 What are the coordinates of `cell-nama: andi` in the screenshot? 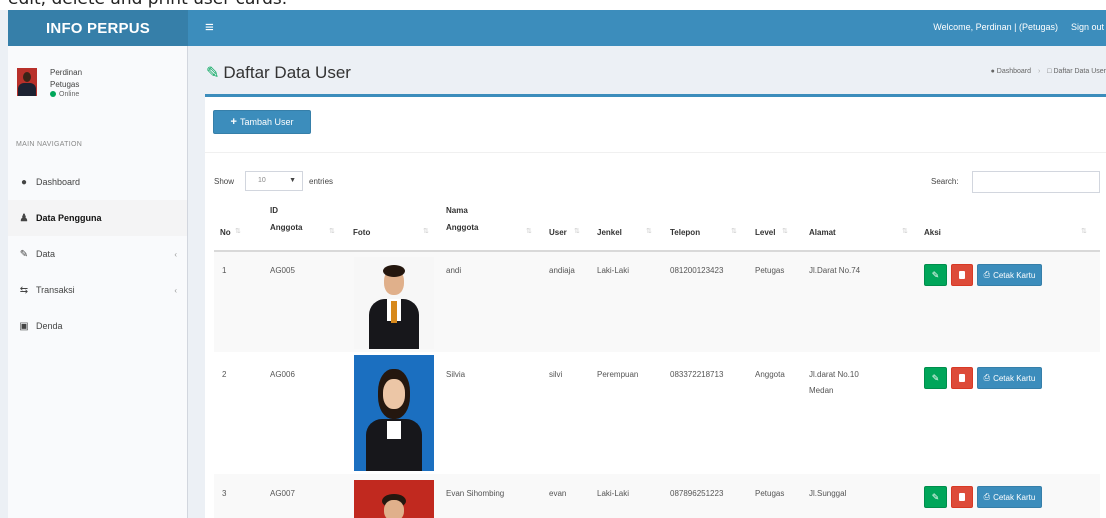 It's located at (454, 270).